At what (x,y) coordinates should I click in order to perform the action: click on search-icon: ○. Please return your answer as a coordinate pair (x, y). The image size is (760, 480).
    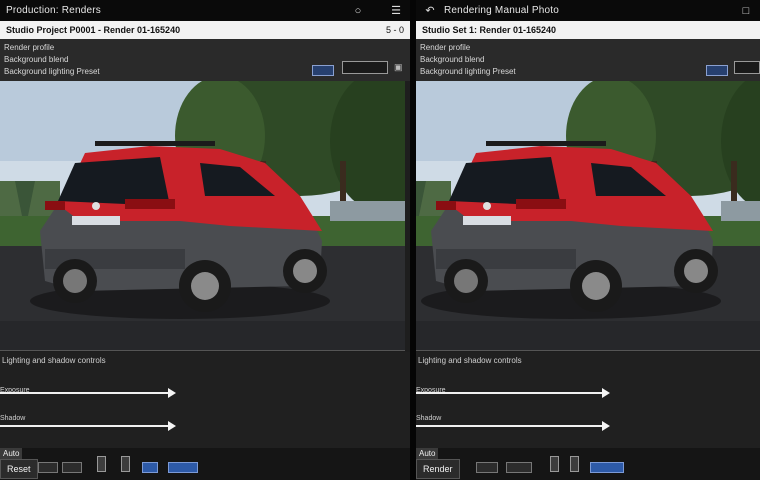
    Looking at the image, I should click on (358, 11).